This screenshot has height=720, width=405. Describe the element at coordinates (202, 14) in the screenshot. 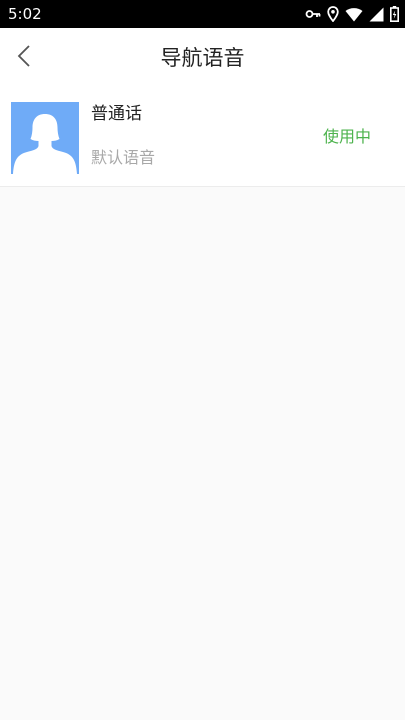

I see `status-bar: 5:02` at that location.